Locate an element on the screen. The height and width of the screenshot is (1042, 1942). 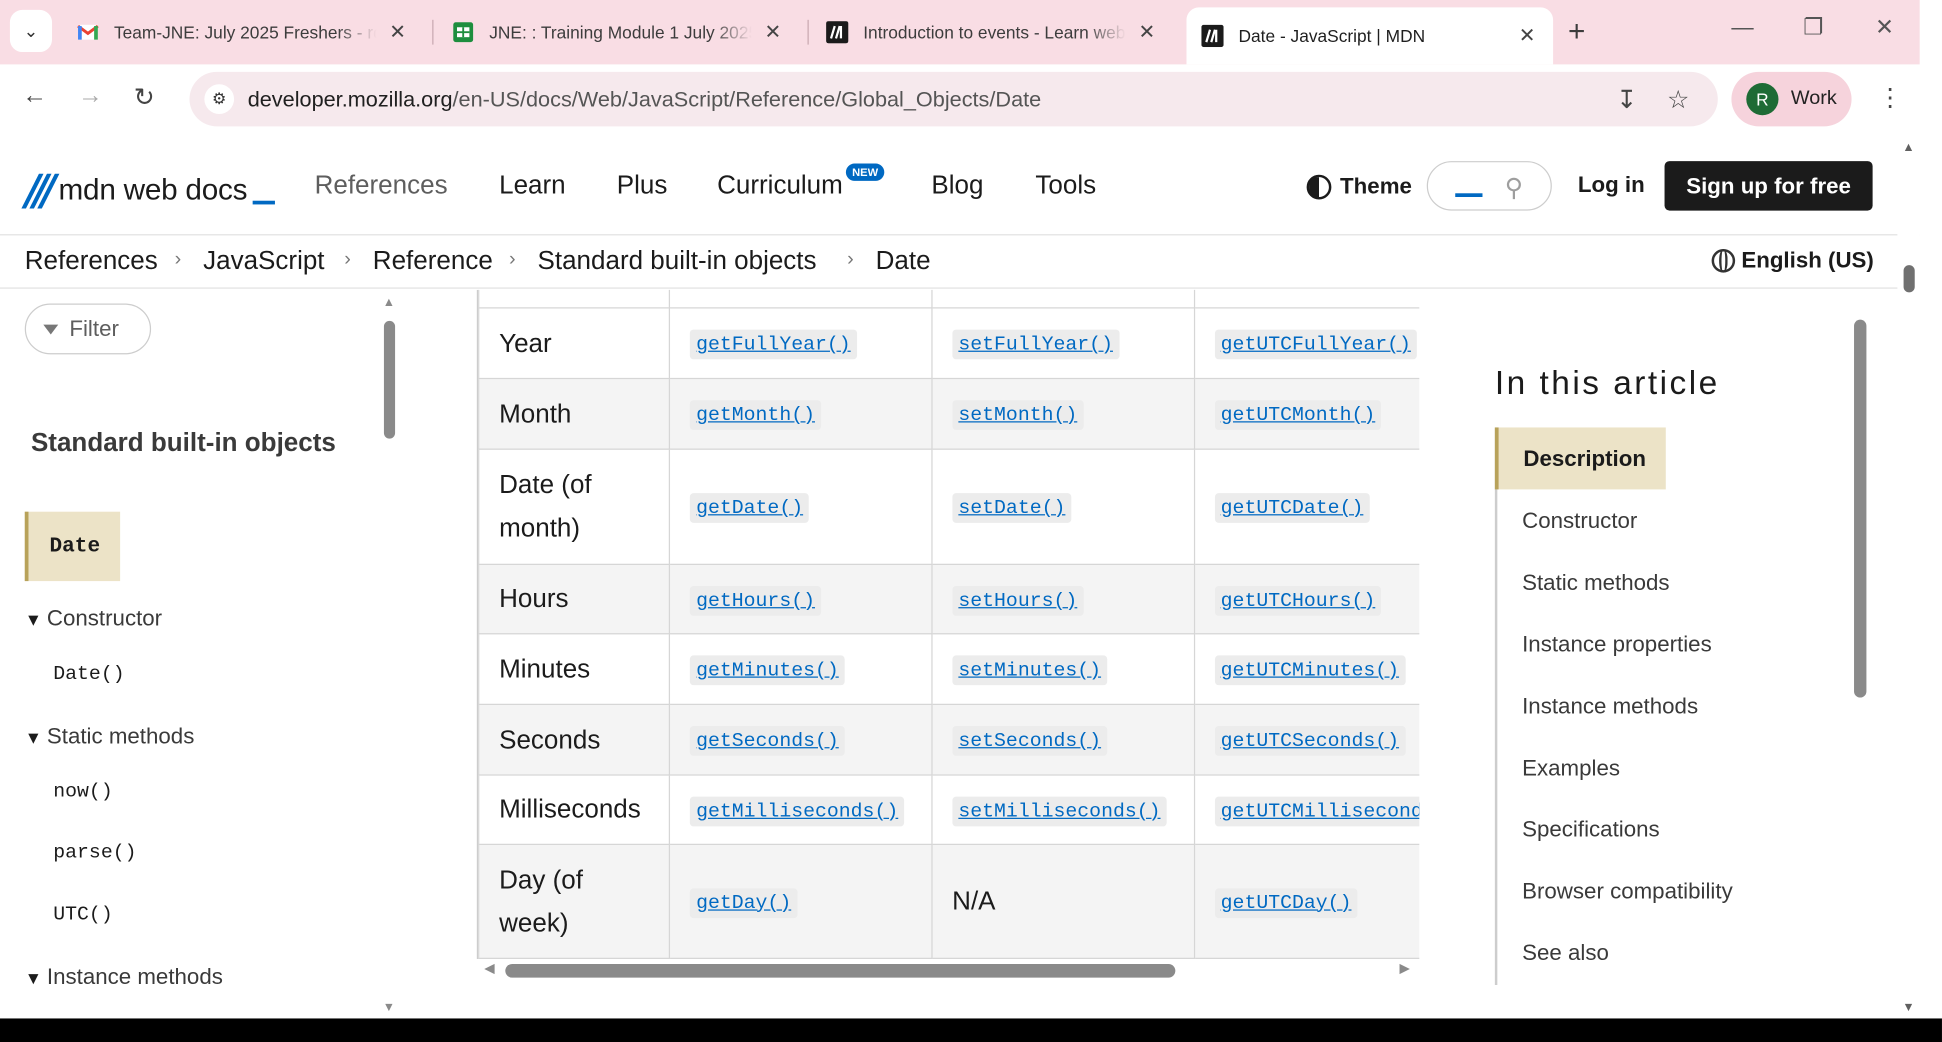
method-link: setHours() is located at coordinates (1018, 600).